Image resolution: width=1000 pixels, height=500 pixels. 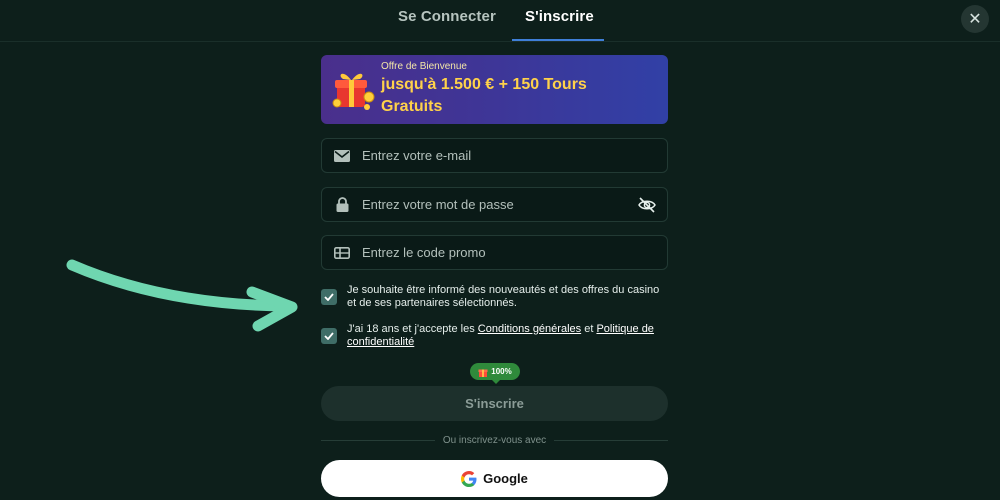 I want to click on promo-code-input, so click(x=492, y=252).